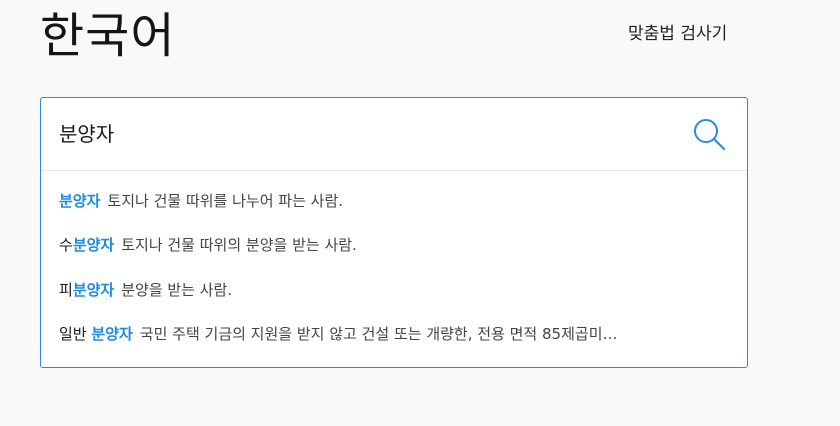  I want to click on suggestion-item: 수분양자 토지나 건물 따위의 분양을 받는 사람., so click(394, 245).